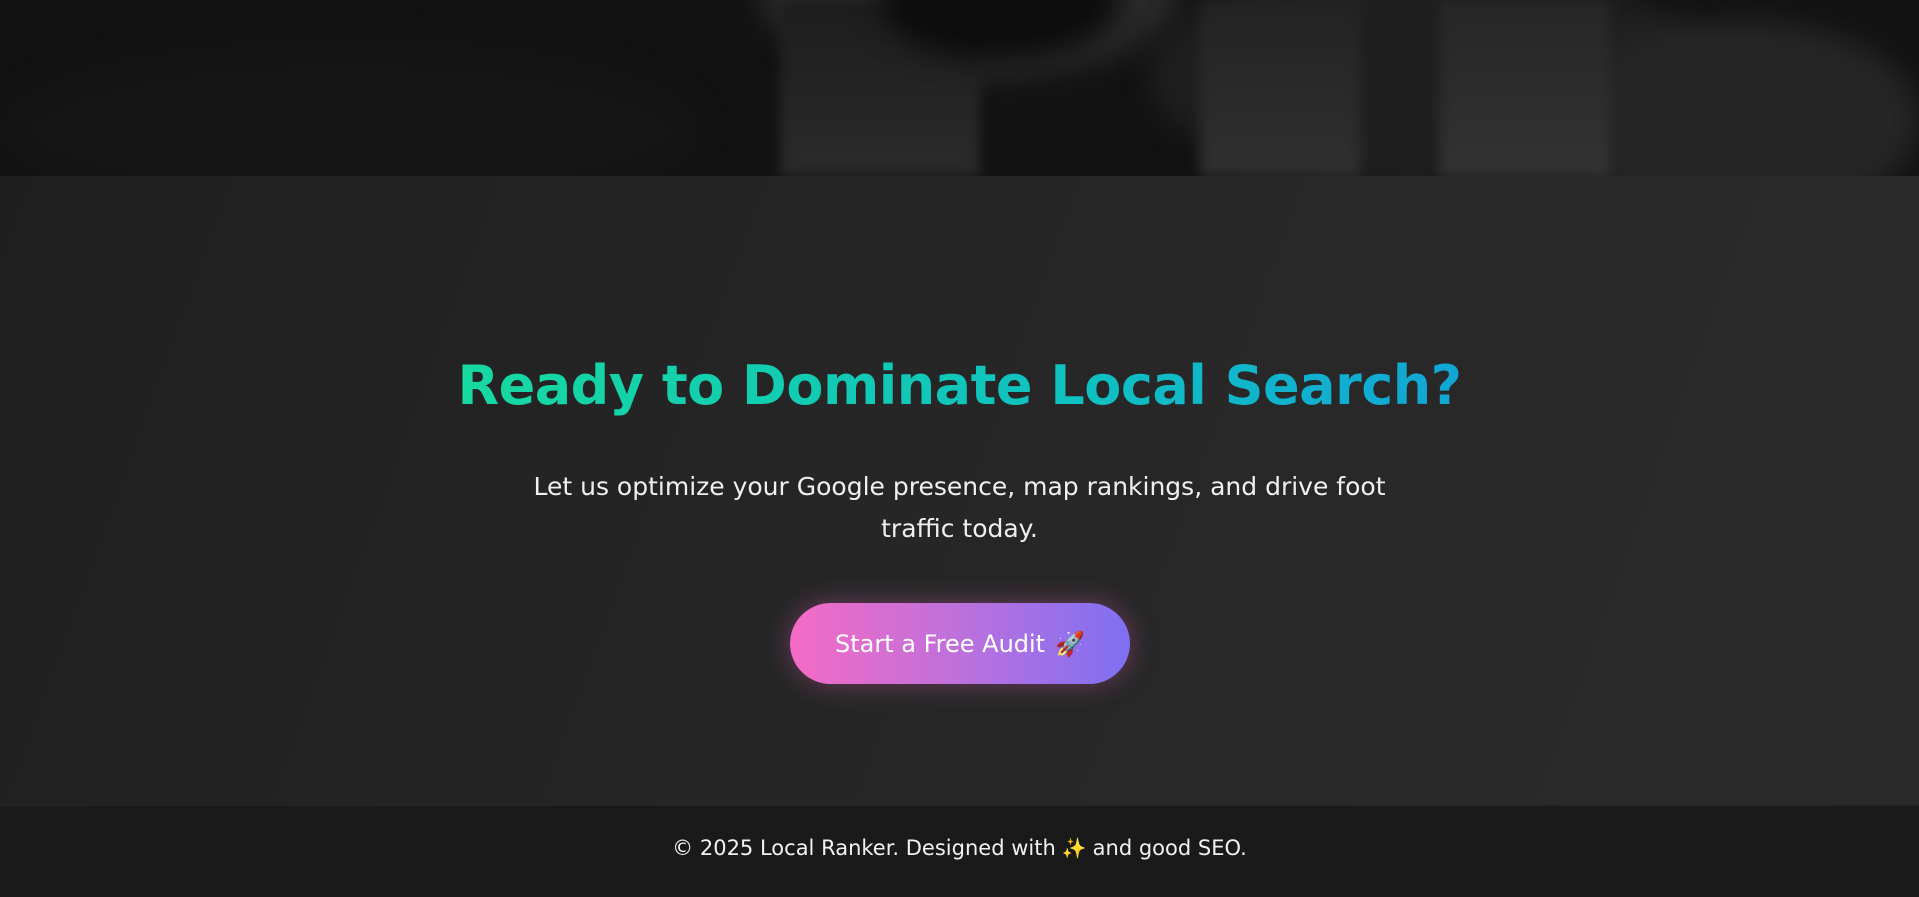 The height and width of the screenshot is (897, 1919). What do you see at coordinates (1169, 848) in the screenshot?
I see `footer-text-after: and good SEO.` at bounding box center [1169, 848].